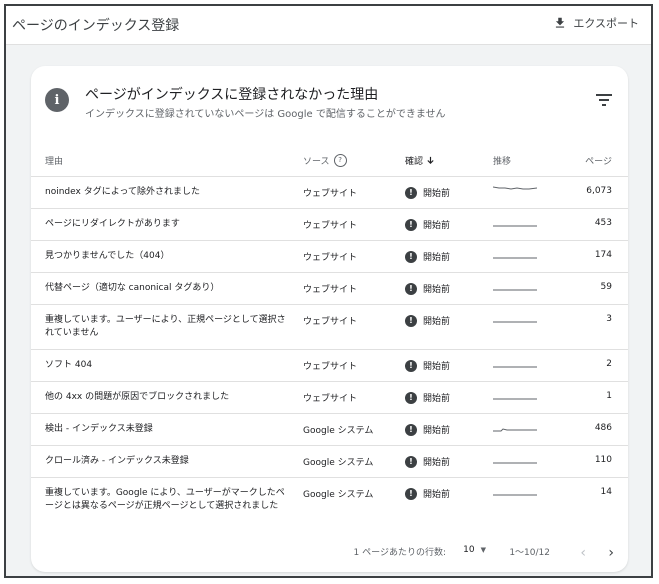 The width and height of the screenshot is (659, 584). I want to click on table-row: 代替ページ（適切な canonical タグあり） ウェブサイト ! 開始前 59, so click(329, 288).